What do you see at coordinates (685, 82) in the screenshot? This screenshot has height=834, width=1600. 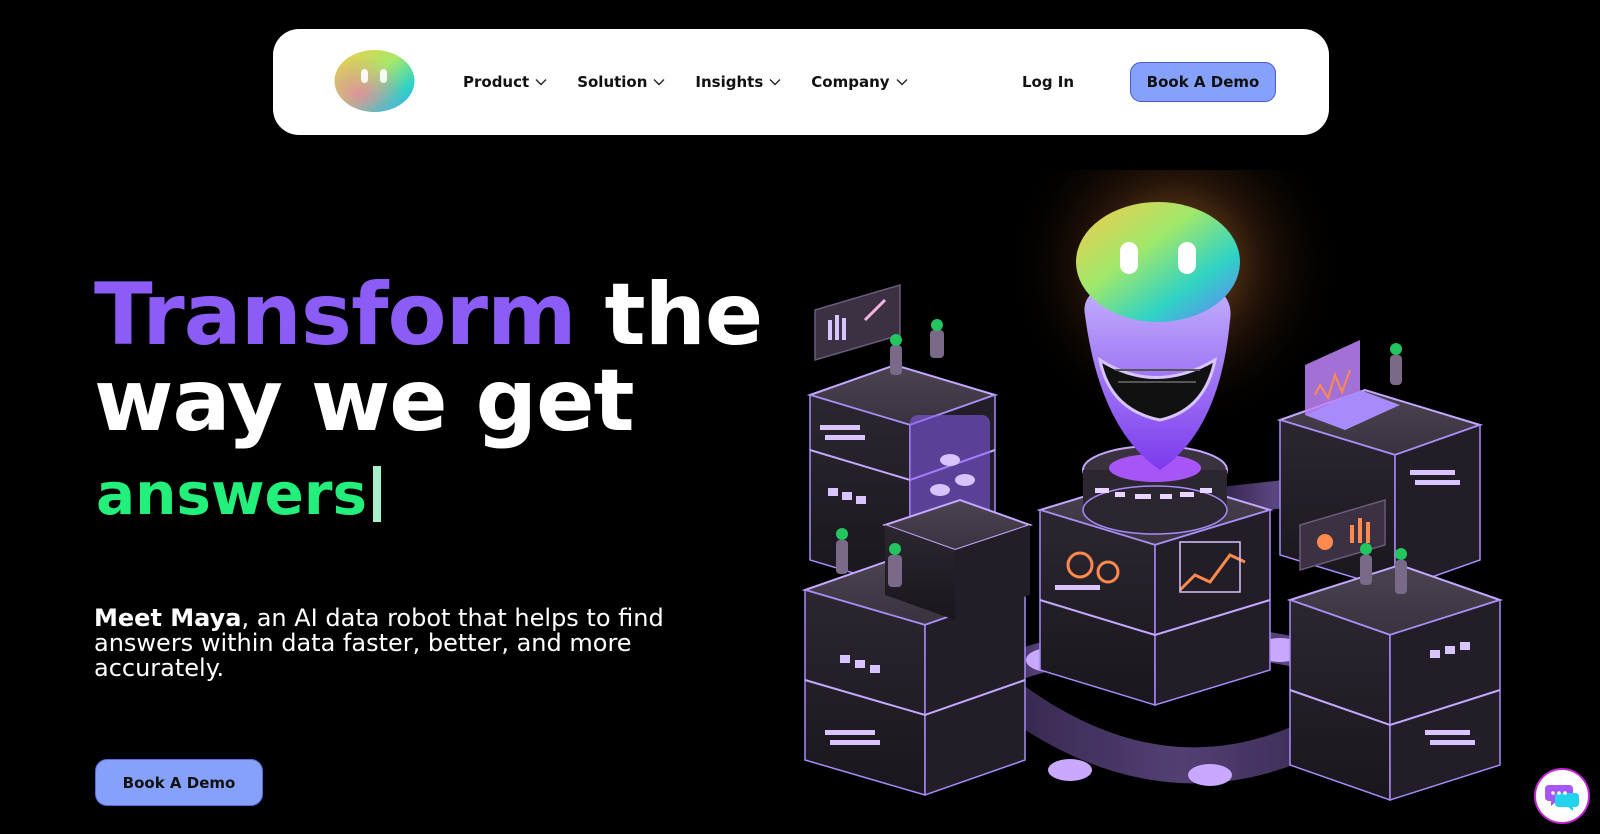 I see `nav-links: Product Solution Insights Company` at bounding box center [685, 82].